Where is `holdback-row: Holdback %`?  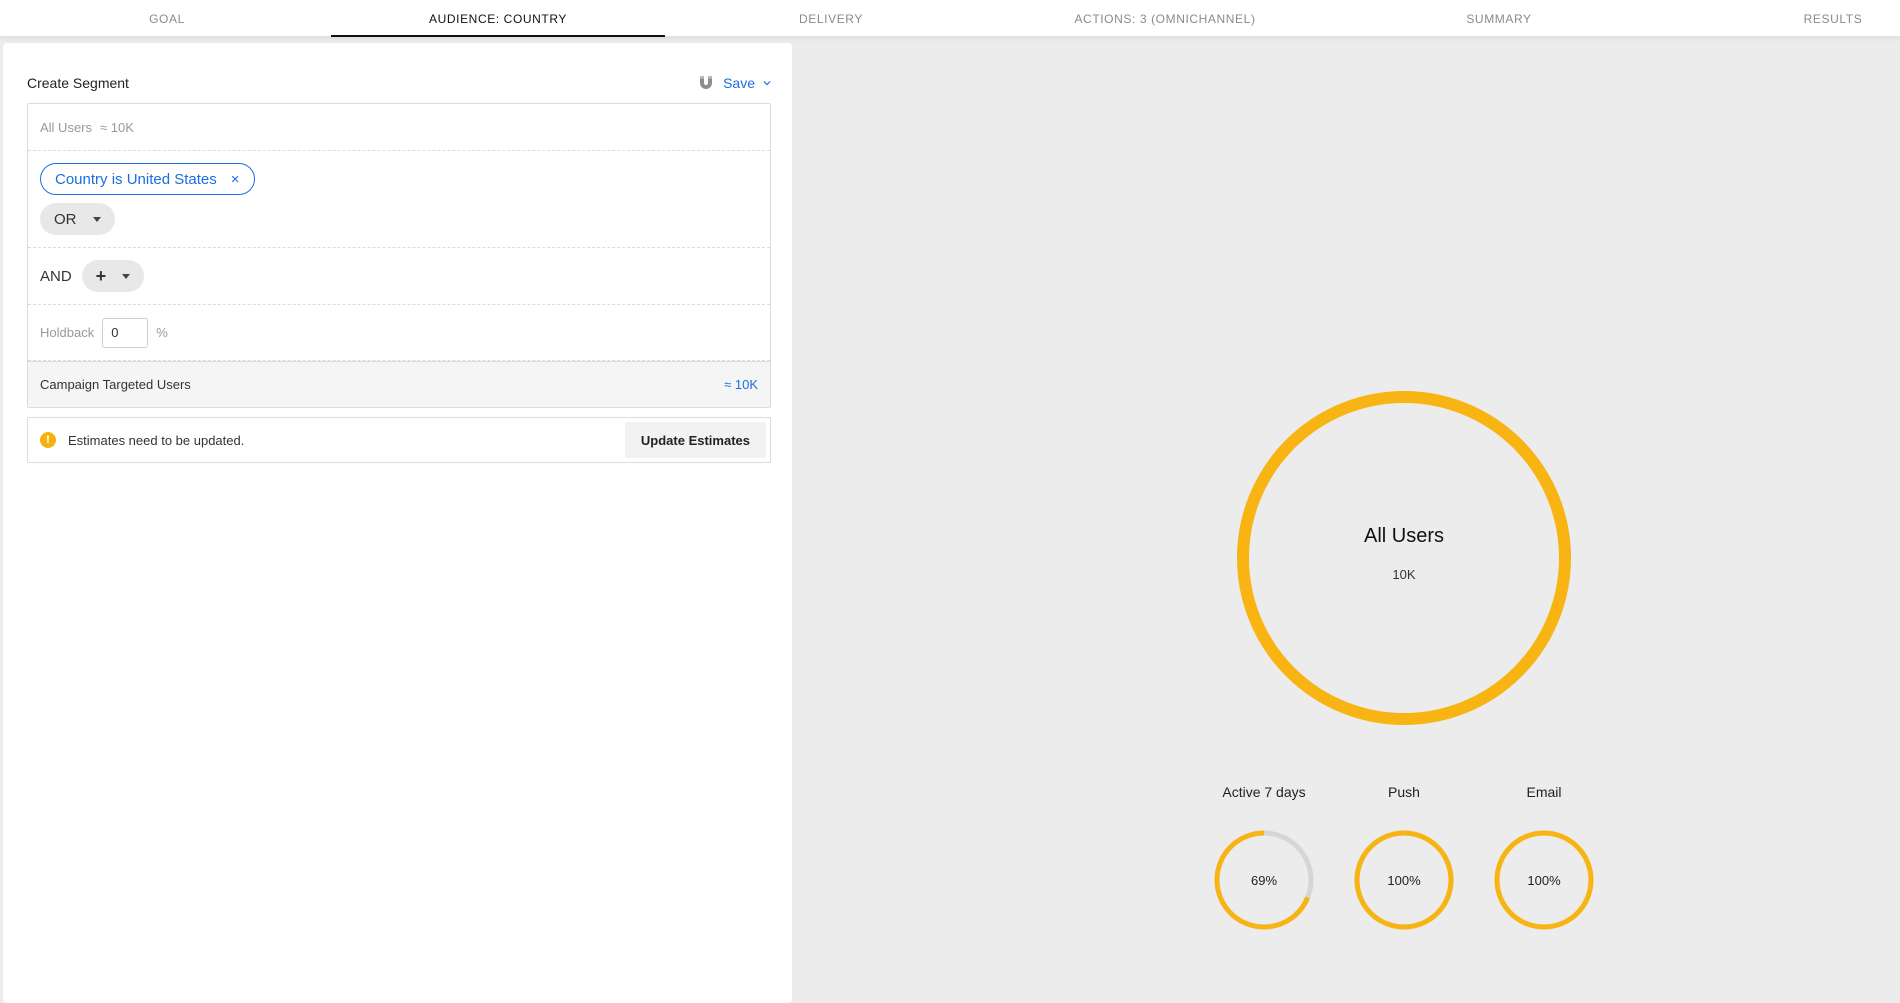 holdback-row: Holdback % is located at coordinates (399, 333).